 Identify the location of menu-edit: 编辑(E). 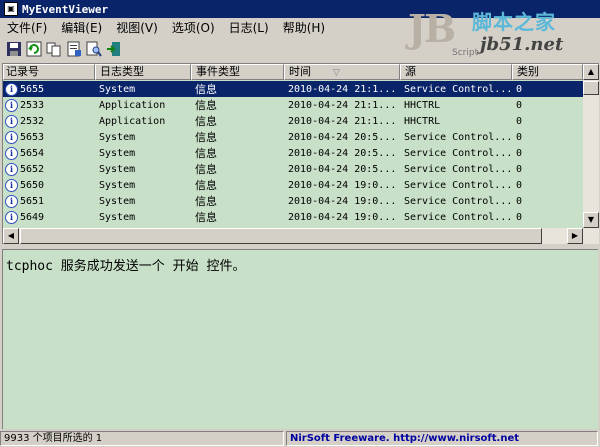
(81, 27).